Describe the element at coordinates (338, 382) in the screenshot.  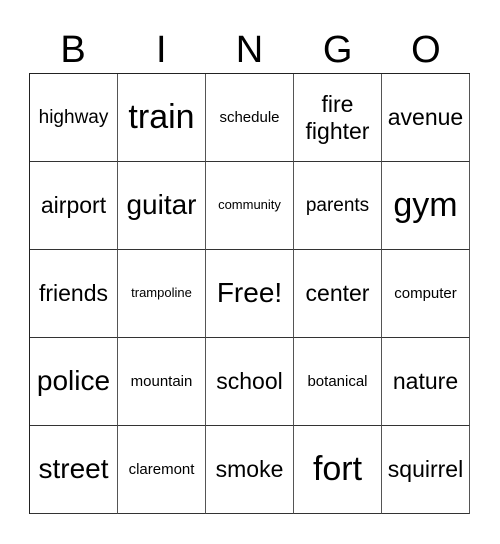
I see `bingo-cell: botanical` at that location.